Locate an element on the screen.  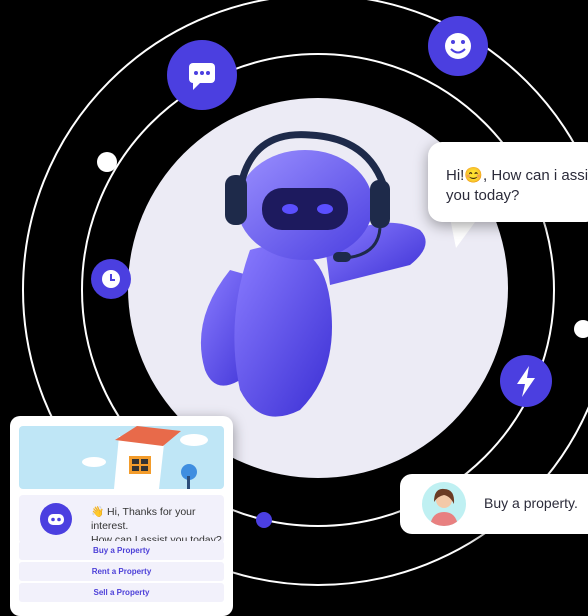
bot-speech-bubble: Hi!😊, How can i assist you today? is located at coordinates (508, 182).